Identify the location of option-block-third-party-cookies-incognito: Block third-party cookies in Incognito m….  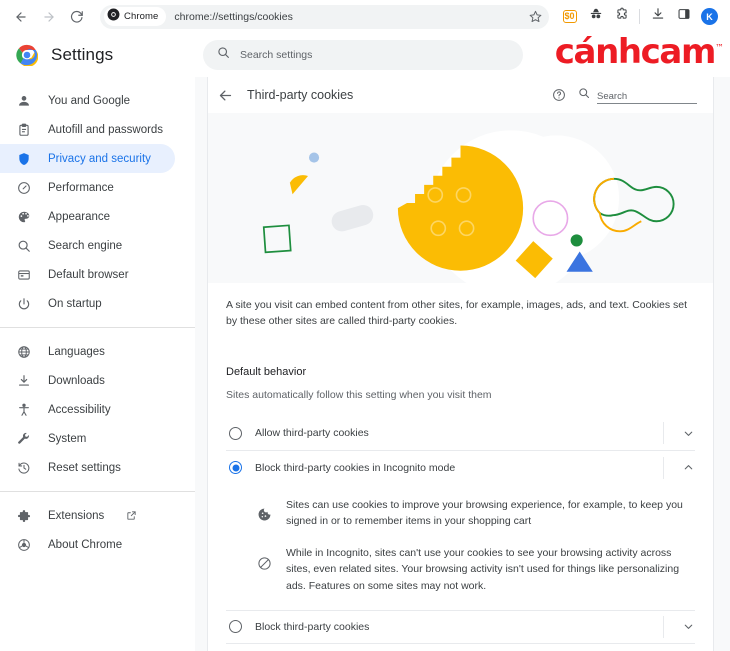
(460, 468).